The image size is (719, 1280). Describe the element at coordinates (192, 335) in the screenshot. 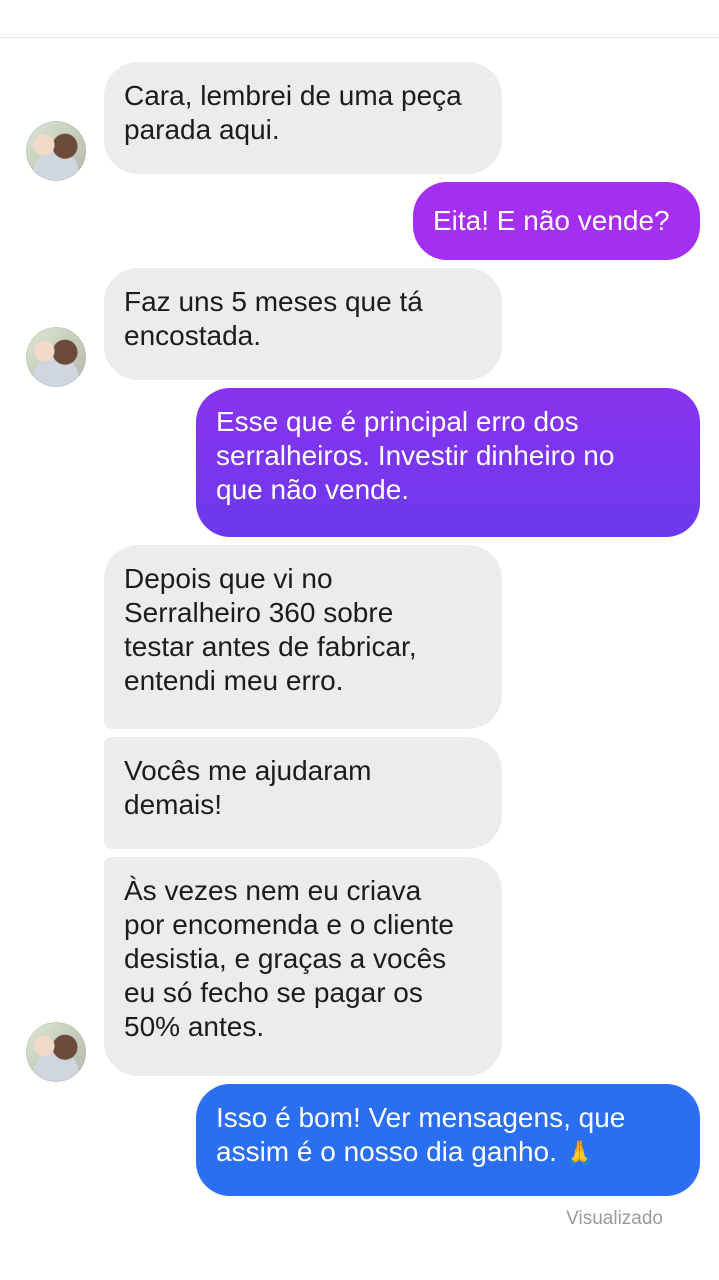

I see `message-text: encostada.` at that location.